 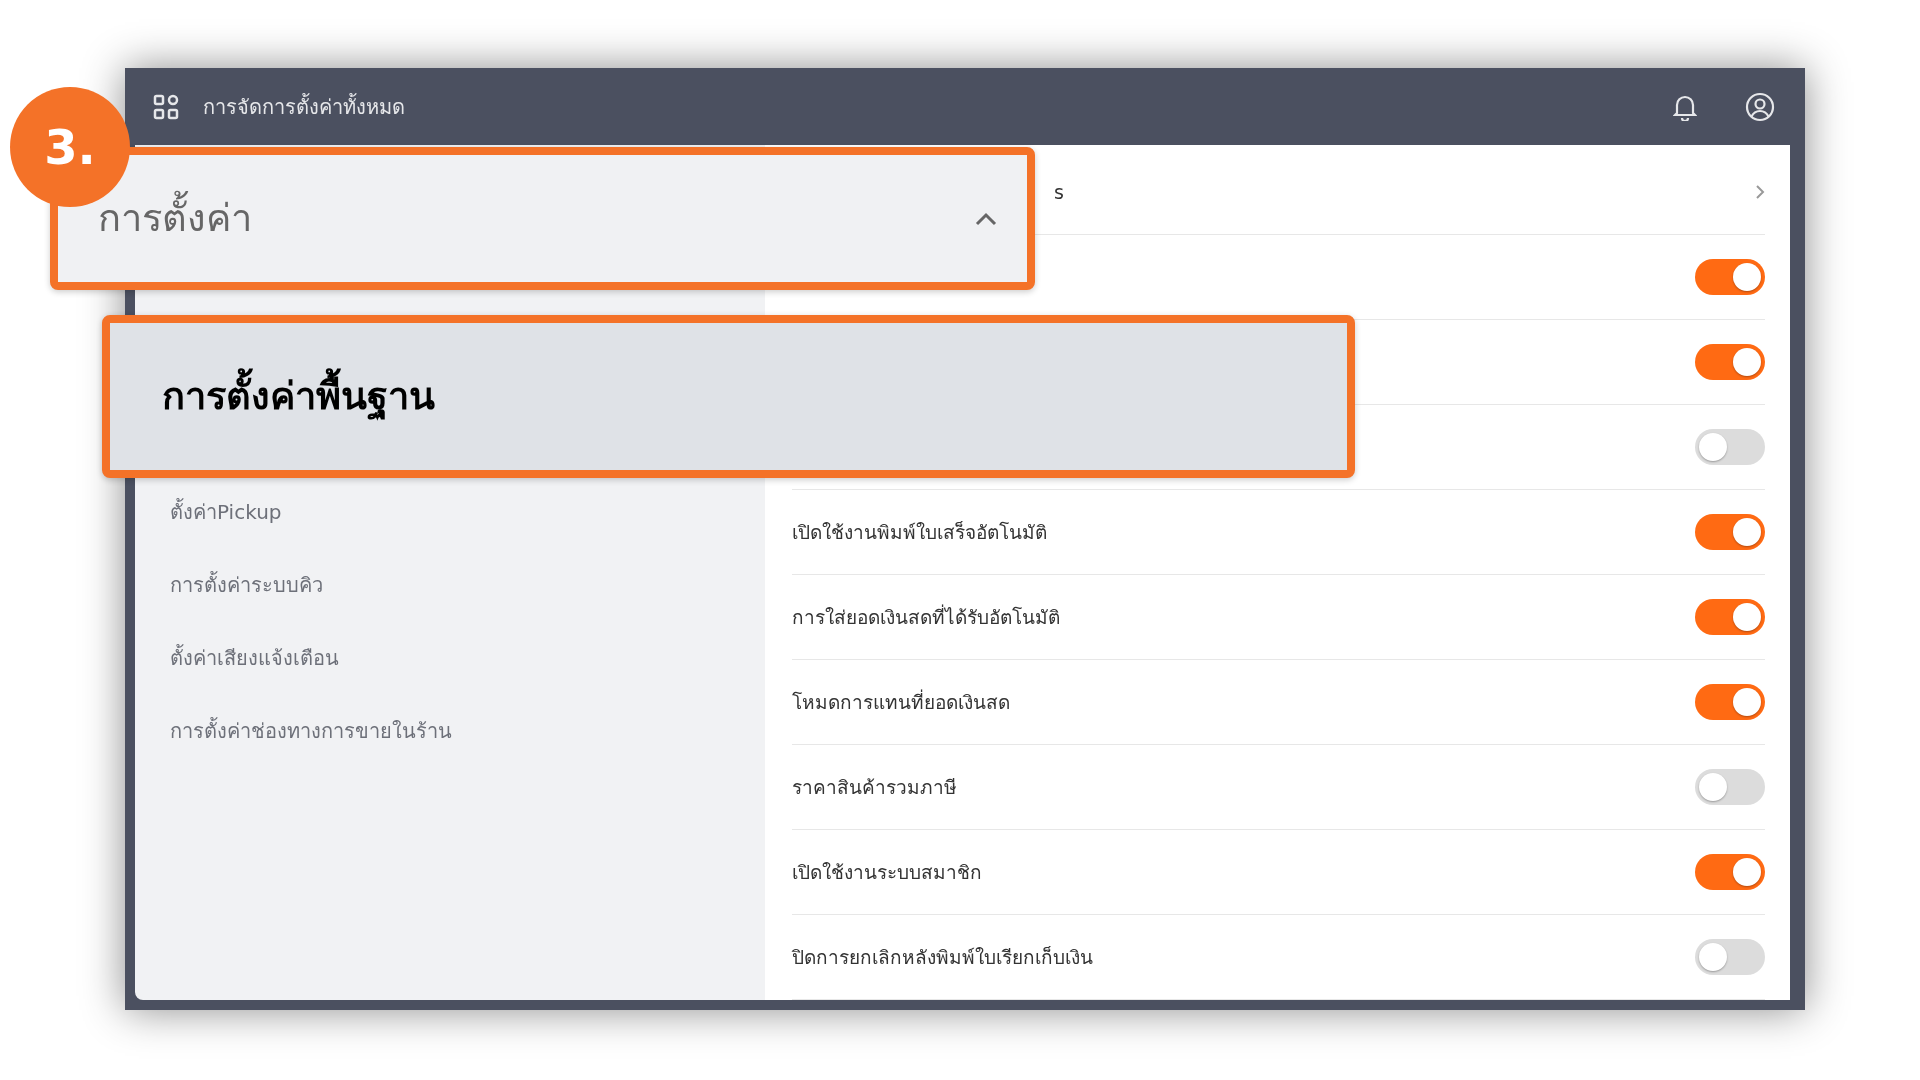 What do you see at coordinates (304, 106) in the screenshot?
I see `page-title: การจัดการตั้งค่าทั้งหมด` at bounding box center [304, 106].